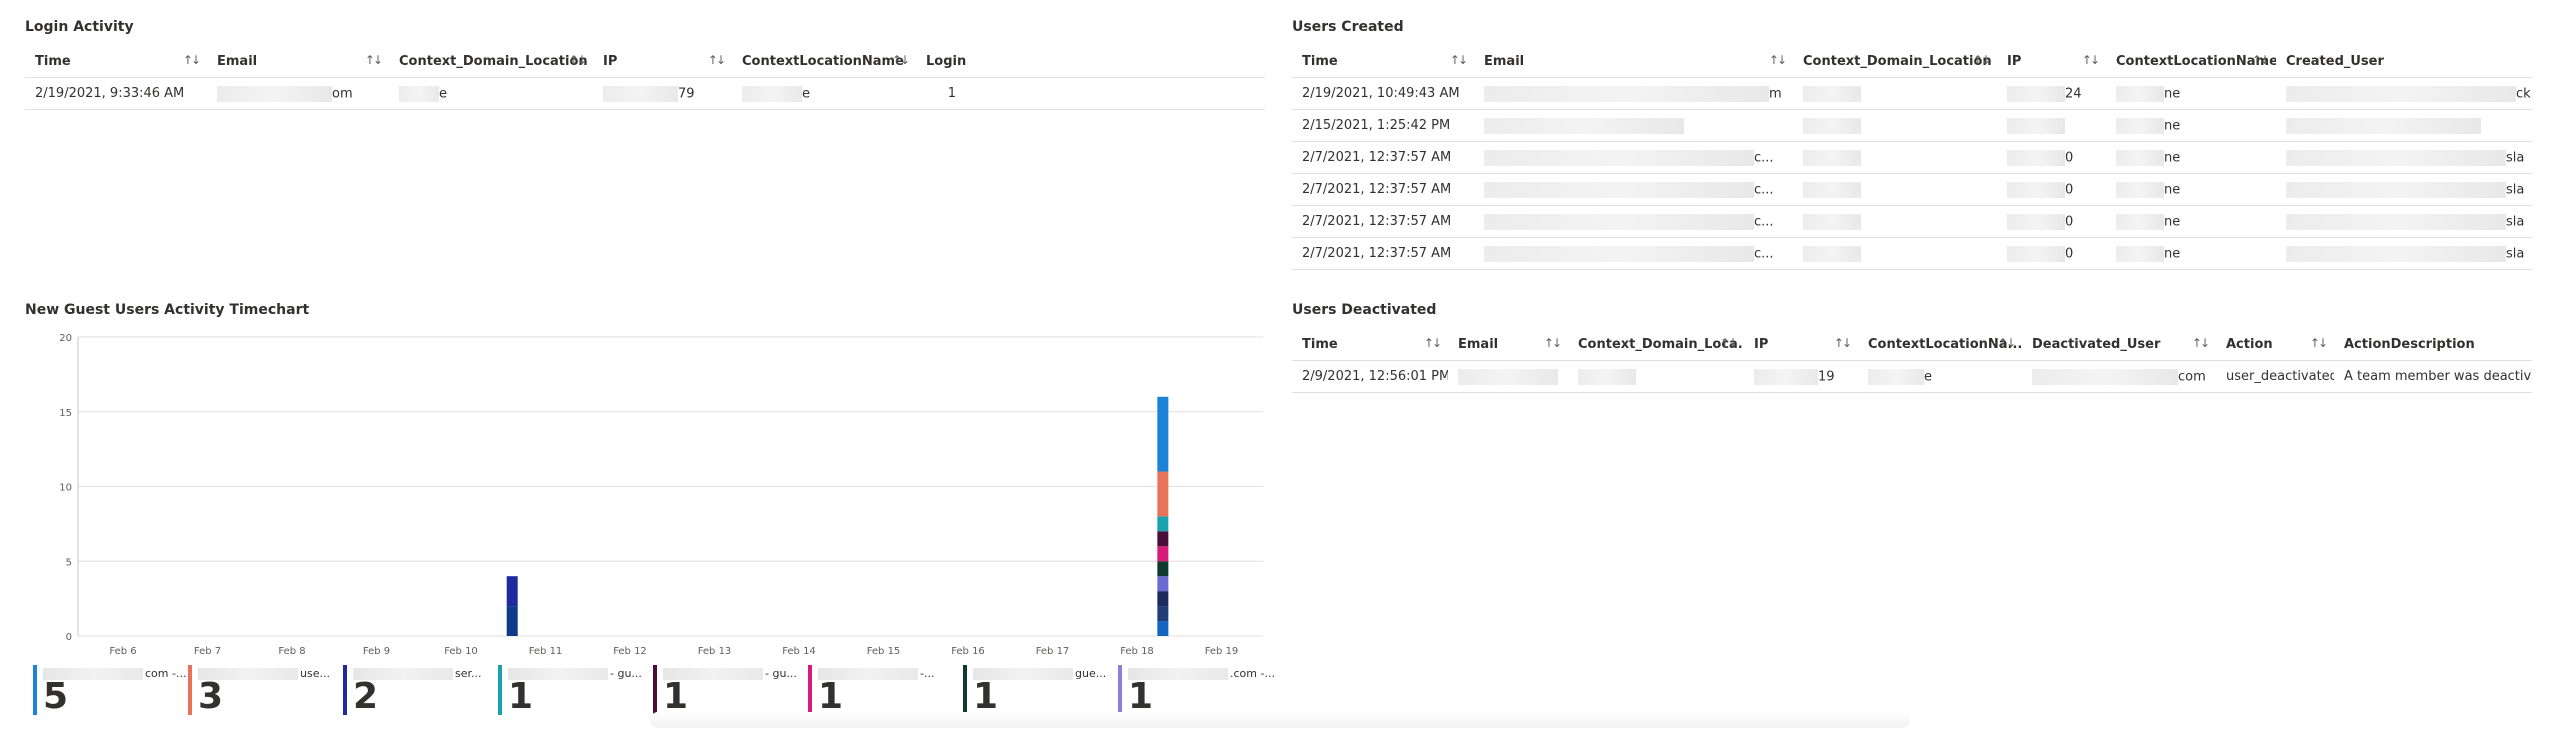 The height and width of the screenshot is (732, 2552). Describe the element at coordinates (883, 691) in the screenshot. I see `legend-item: -... 1` at that location.